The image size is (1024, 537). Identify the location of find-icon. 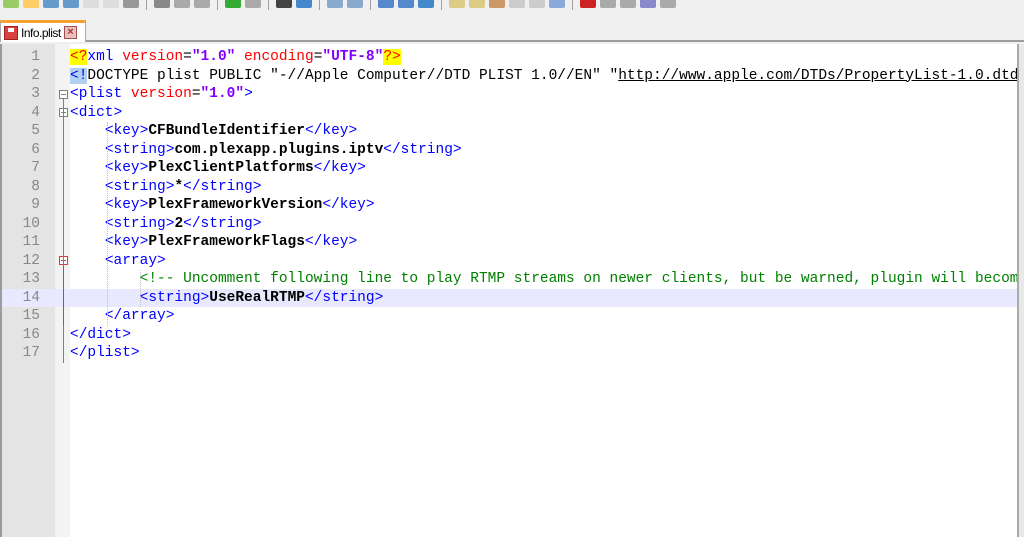
(284, 4).